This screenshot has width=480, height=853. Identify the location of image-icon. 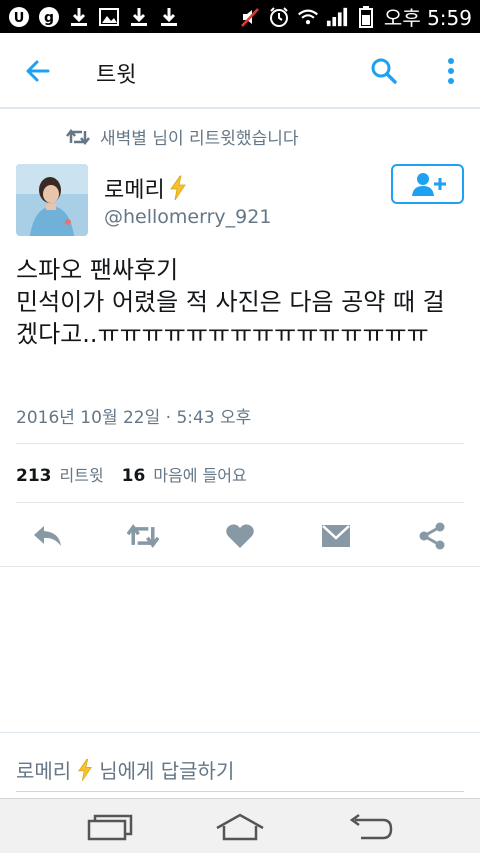
(109, 17).